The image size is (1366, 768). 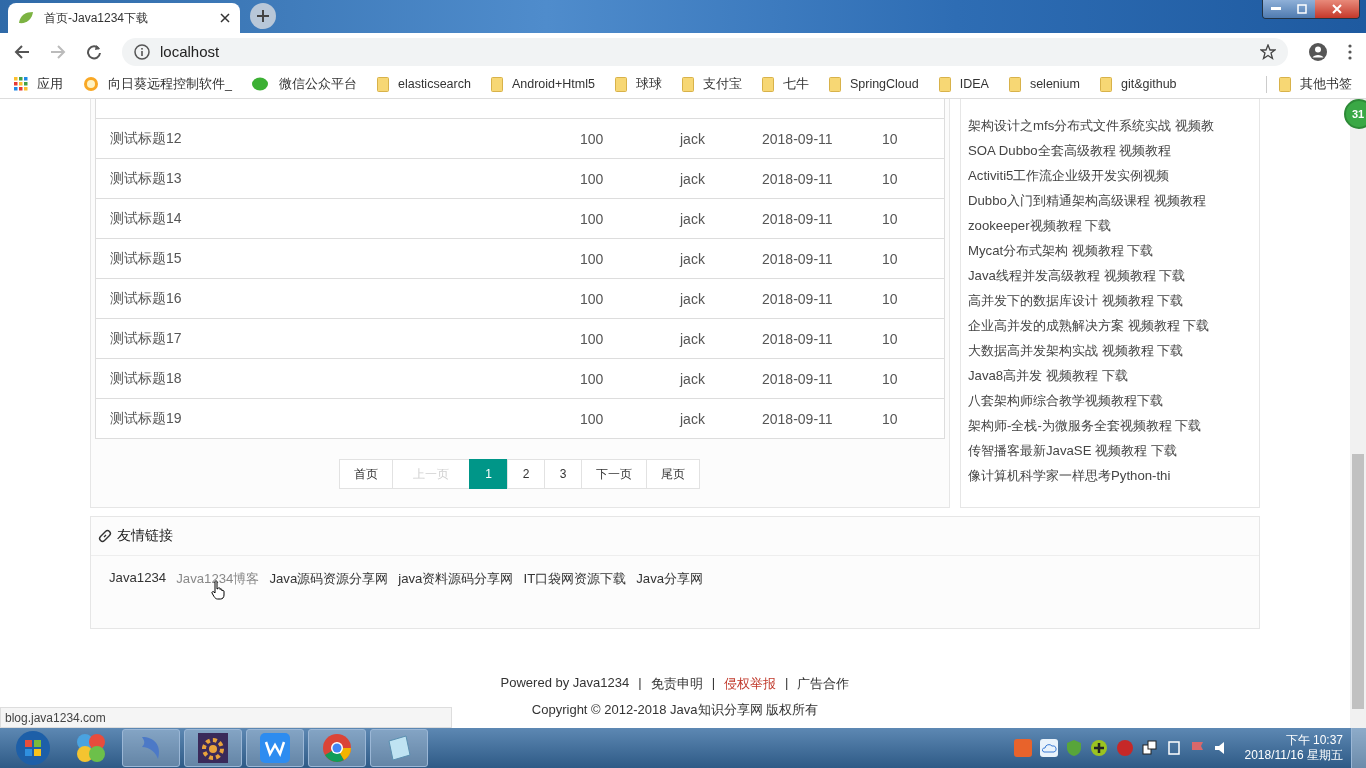 I want to click on bookmark: 向日葵远程控制软件_, so click(x=157, y=84).